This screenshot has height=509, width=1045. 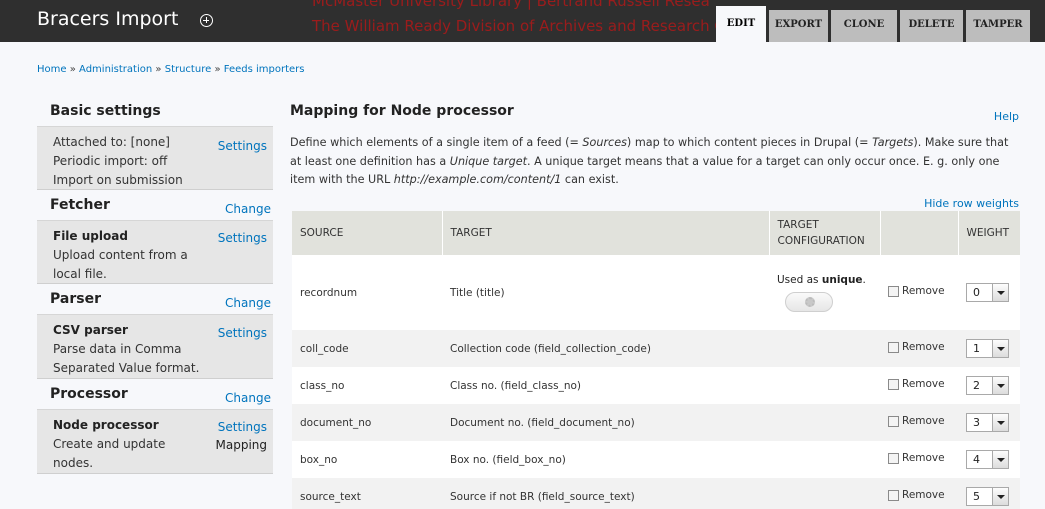 What do you see at coordinates (73, 463) in the screenshot?
I see `processor-desc-line2: nodes.` at bounding box center [73, 463].